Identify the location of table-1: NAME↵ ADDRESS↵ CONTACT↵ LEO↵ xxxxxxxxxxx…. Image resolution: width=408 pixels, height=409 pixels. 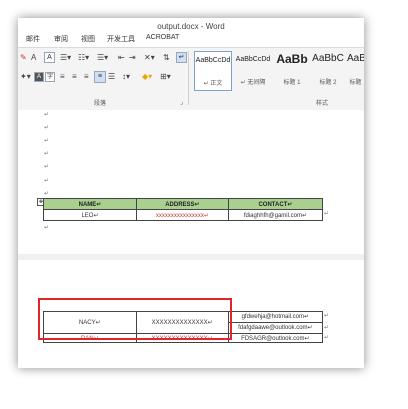
(183, 209).